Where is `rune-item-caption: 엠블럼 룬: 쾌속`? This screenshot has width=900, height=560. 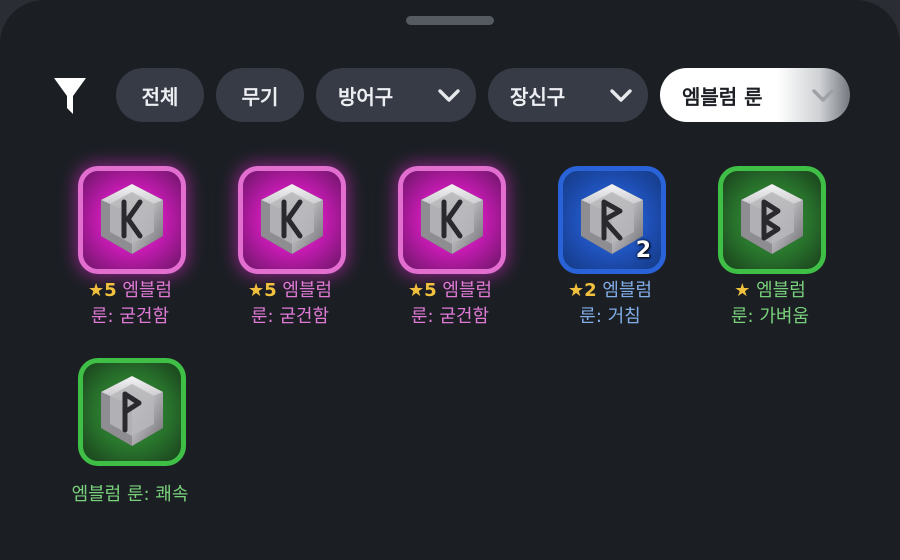 rune-item-caption: 엠블럼 룬: 쾌속 is located at coordinates (130, 495).